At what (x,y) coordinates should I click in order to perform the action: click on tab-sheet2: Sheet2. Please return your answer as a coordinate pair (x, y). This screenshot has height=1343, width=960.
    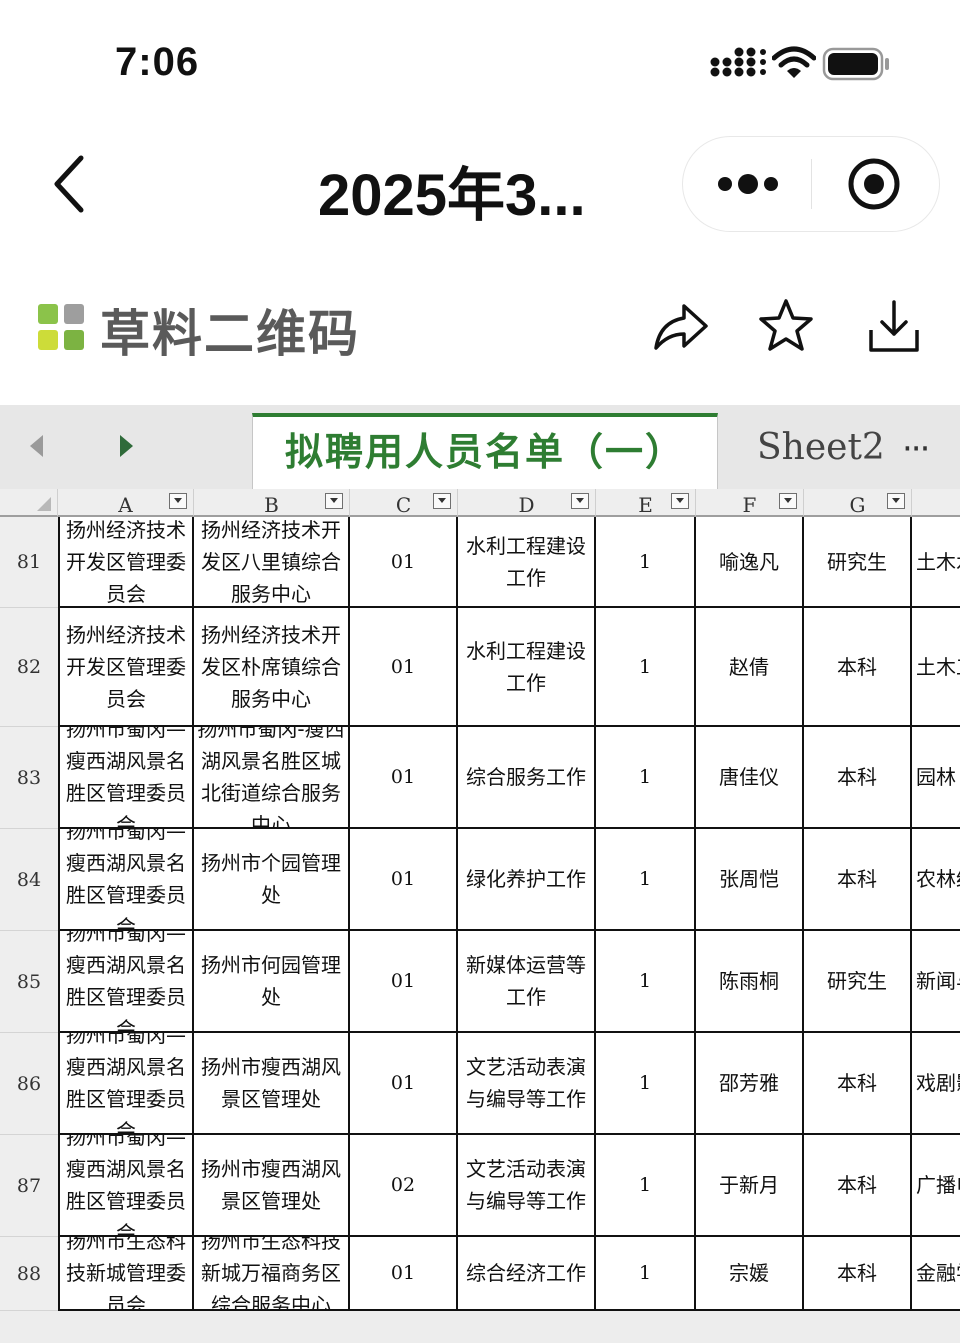
    Looking at the image, I should click on (821, 447).